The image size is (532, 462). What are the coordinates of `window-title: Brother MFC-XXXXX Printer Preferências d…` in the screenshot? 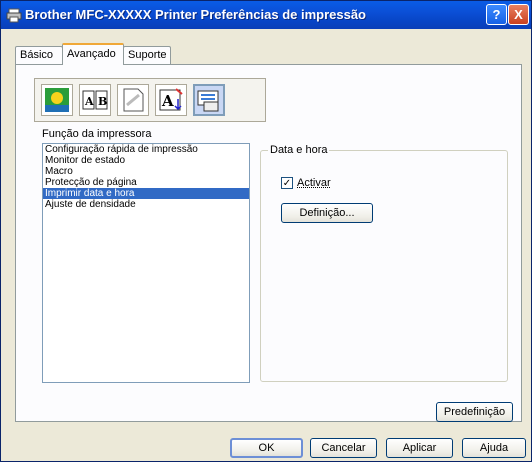 It's located at (196, 14).